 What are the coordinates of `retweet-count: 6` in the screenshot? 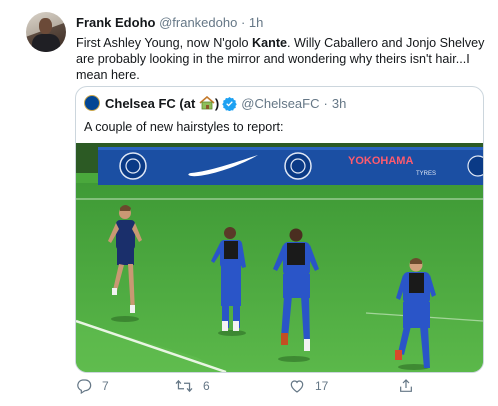 It's located at (206, 386).